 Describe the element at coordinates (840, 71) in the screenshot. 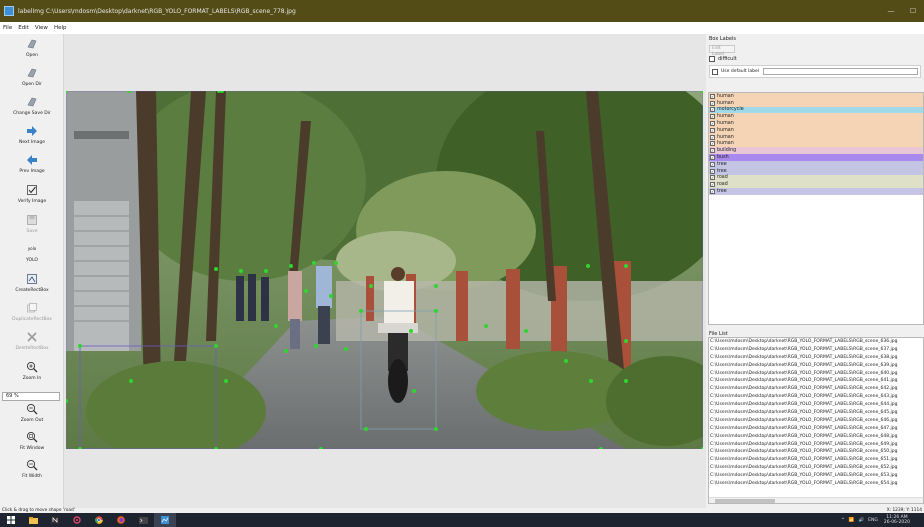

I see `default-label-input` at that location.